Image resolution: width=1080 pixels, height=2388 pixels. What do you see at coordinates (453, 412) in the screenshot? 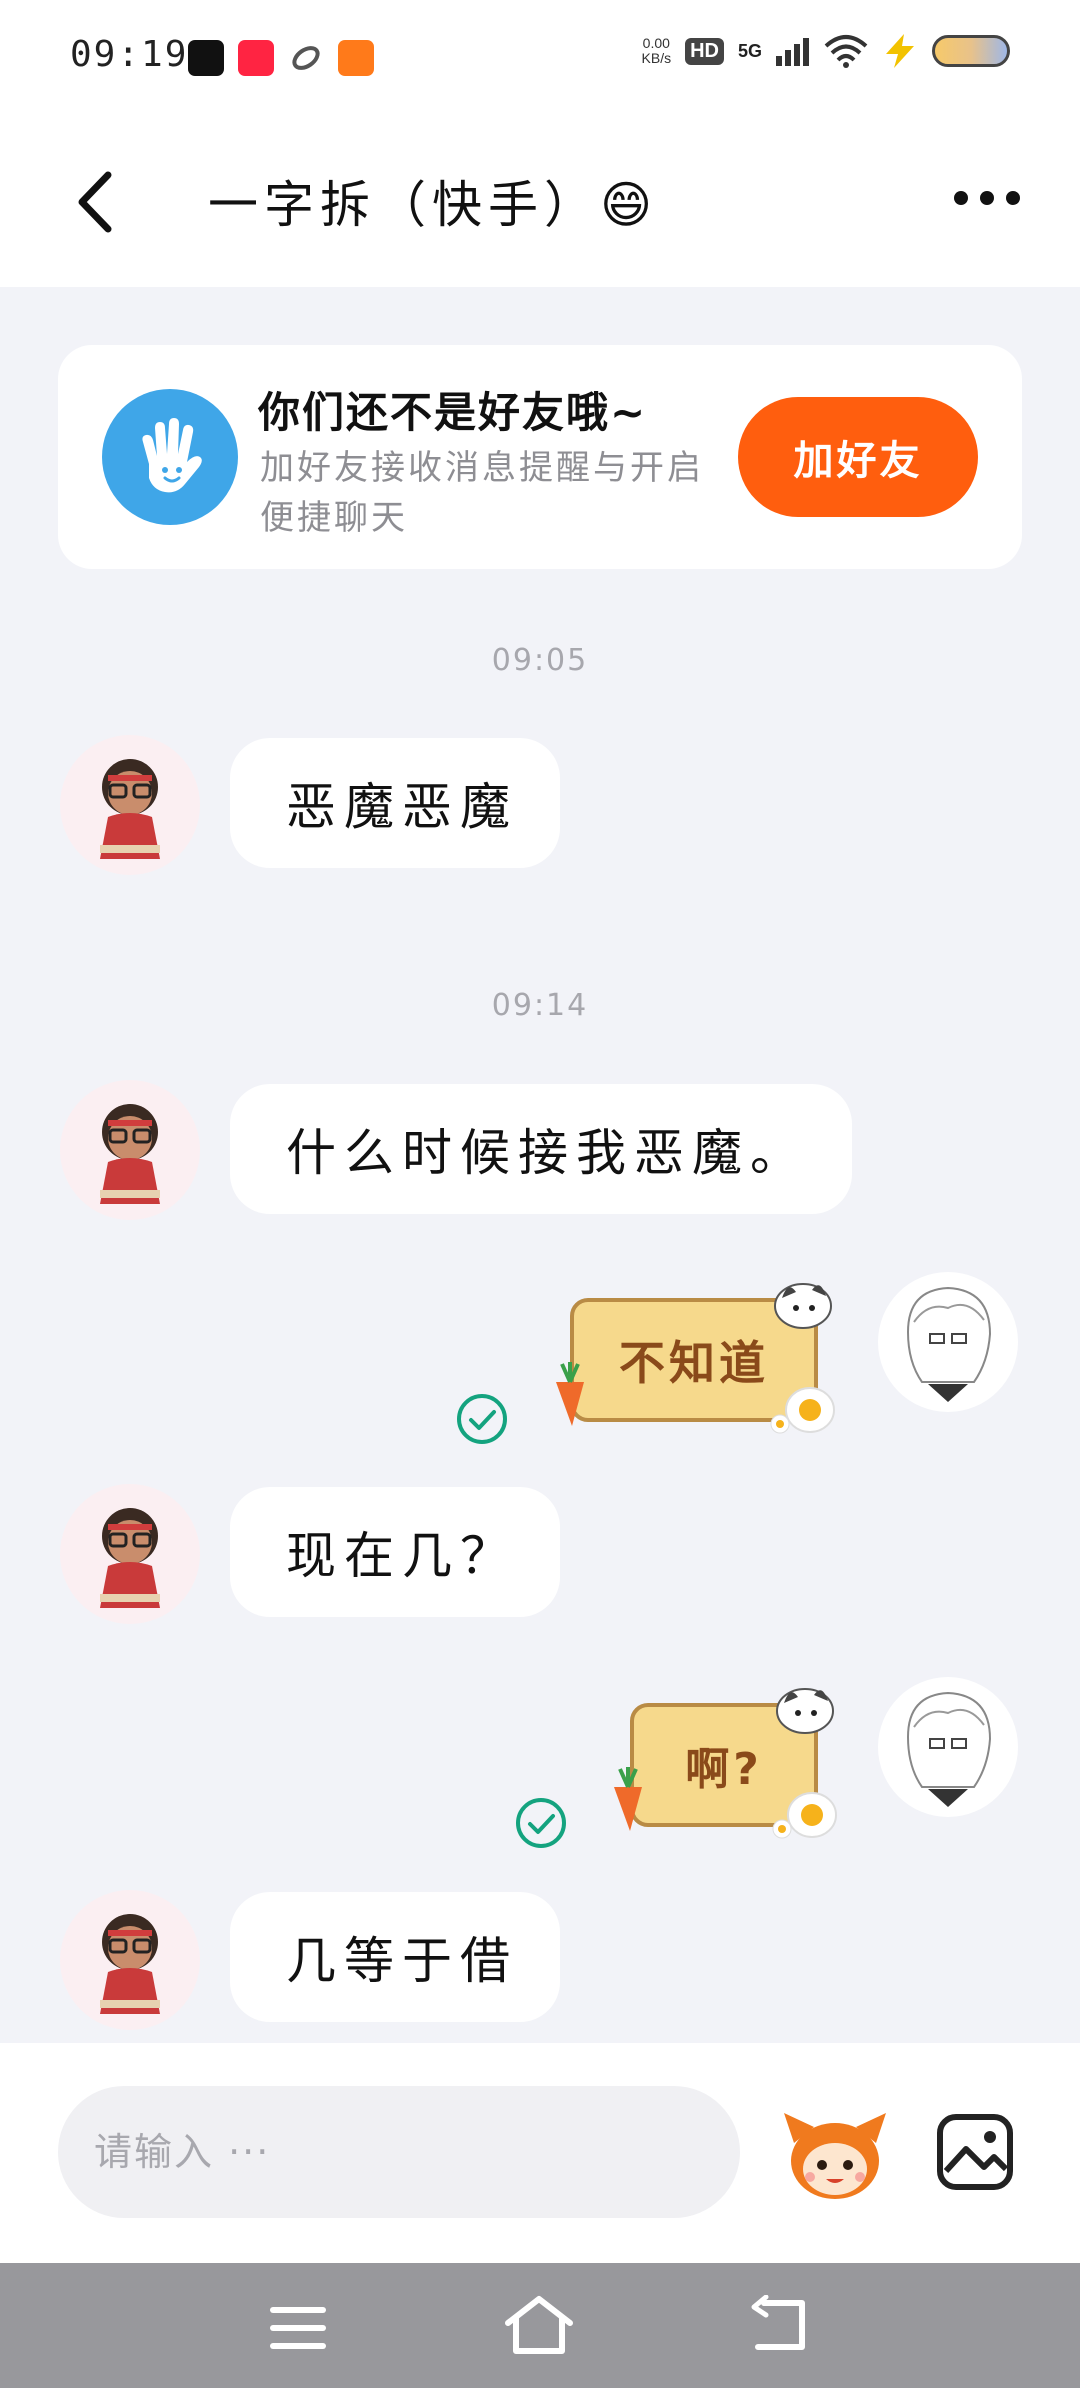
I see `banner-title: 你们还不是好友哦~` at bounding box center [453, 412].